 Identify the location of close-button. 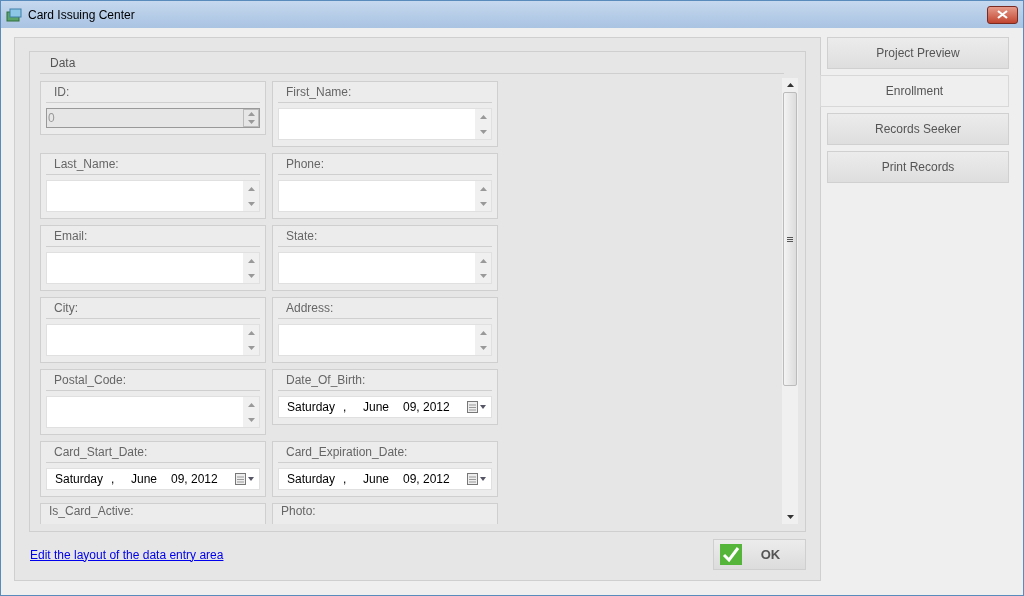
(1002, 14).